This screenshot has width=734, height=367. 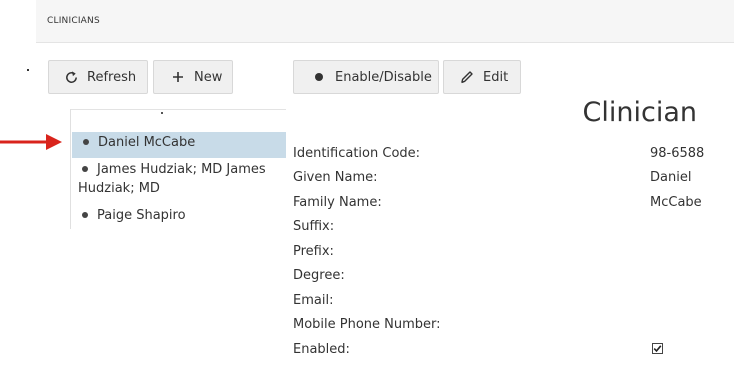 What do you see at coordinates (337, 202) in the screenshot?
I see `family-name-label: Family Name:` at bounding box center [337, 202].